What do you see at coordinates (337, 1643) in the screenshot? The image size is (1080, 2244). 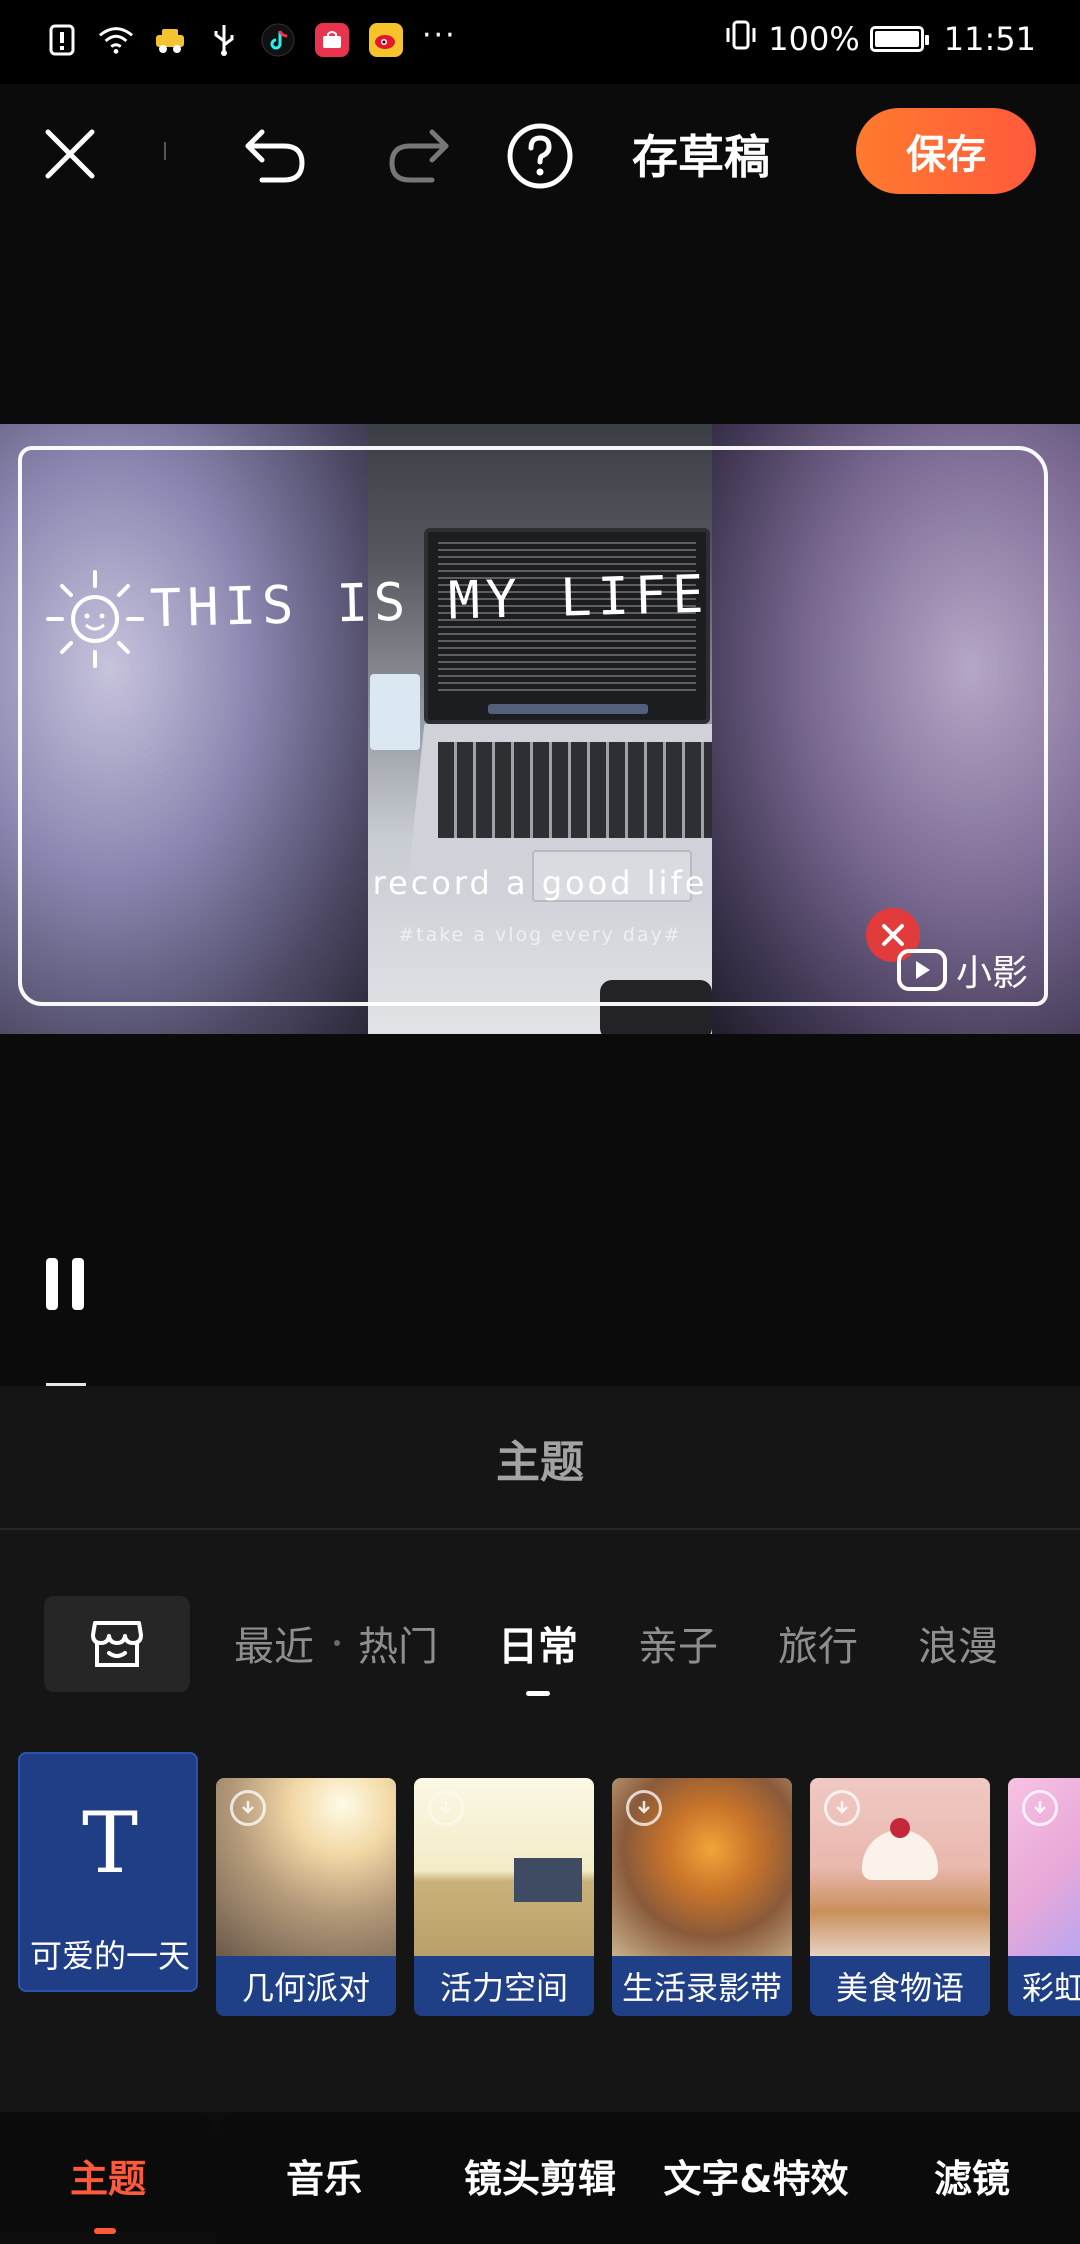 I see `tab-separator-dot` at bounding box center [337, 1643].